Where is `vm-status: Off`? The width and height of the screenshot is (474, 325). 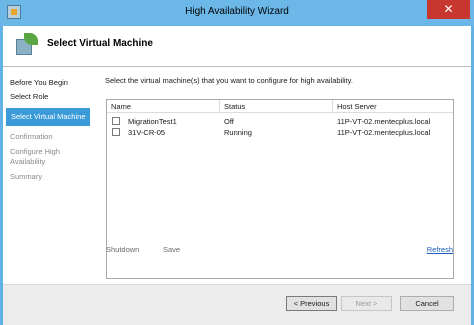
vm-status: Off is located at coordinates (229, 121).